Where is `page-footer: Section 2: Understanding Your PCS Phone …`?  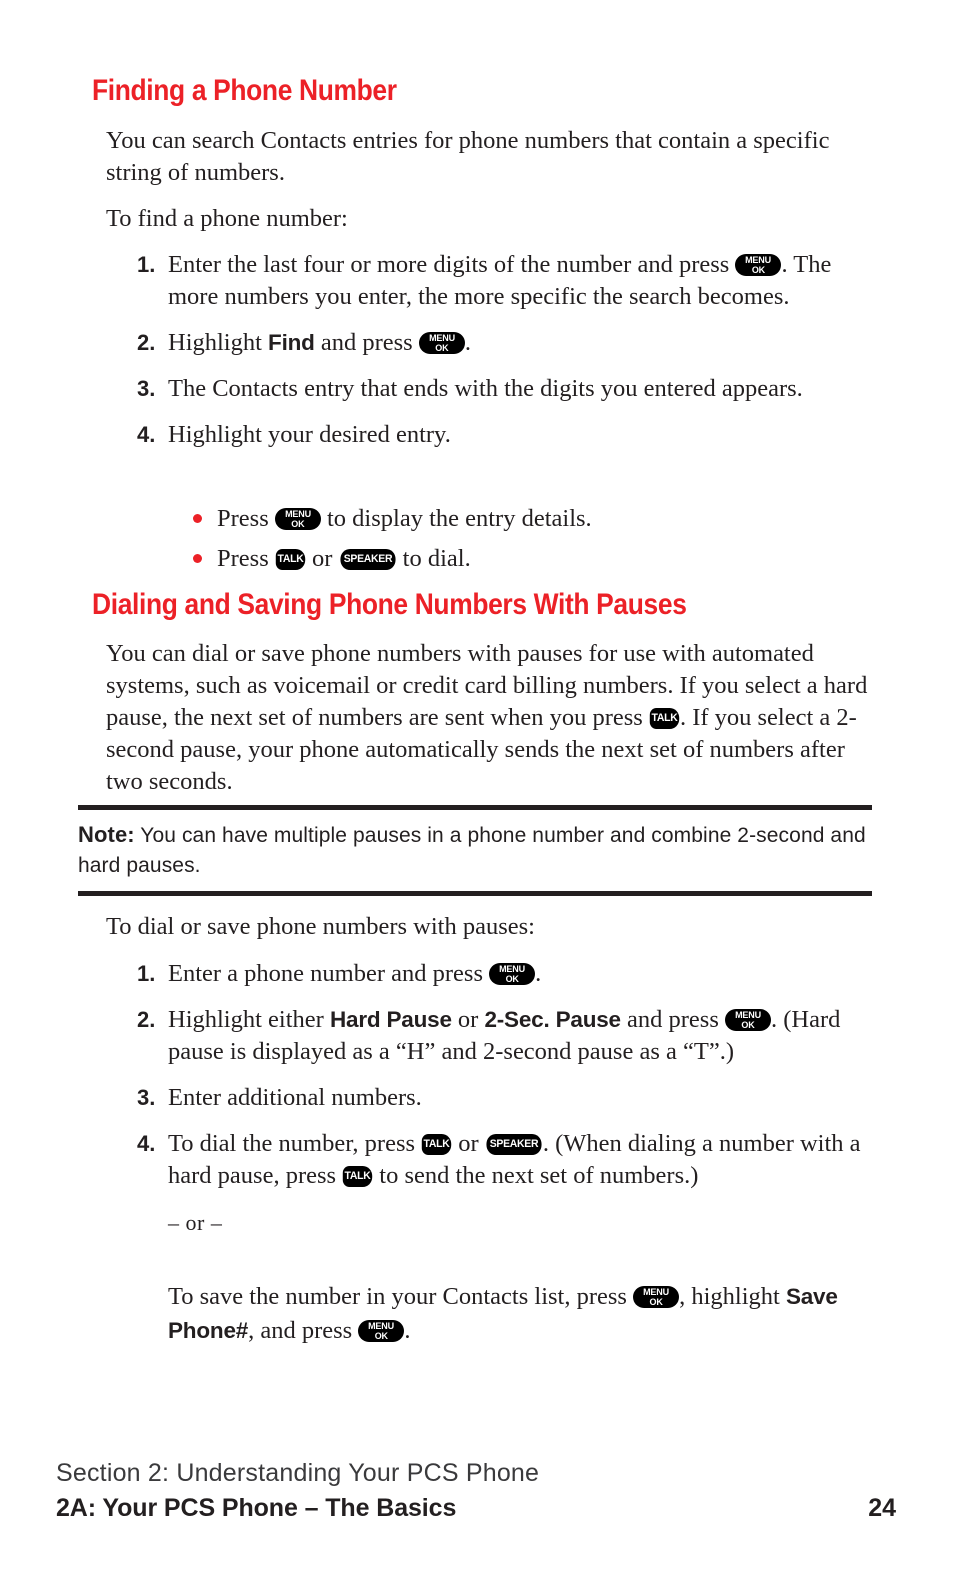 page-footer: Section 2: Understanding Your PCS Phone … is located at coordinates (476, 1490).